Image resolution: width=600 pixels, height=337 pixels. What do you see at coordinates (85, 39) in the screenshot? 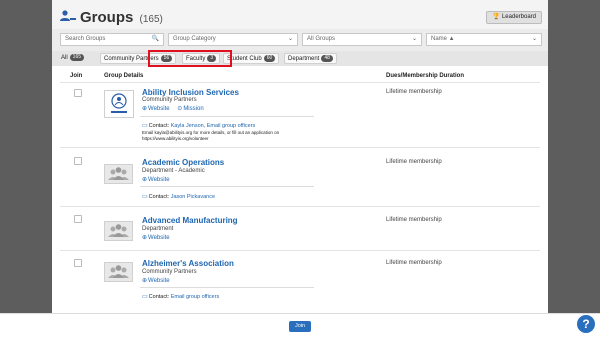
I see `search-placeholder: Search Groups` at bounding box center [85, 39].